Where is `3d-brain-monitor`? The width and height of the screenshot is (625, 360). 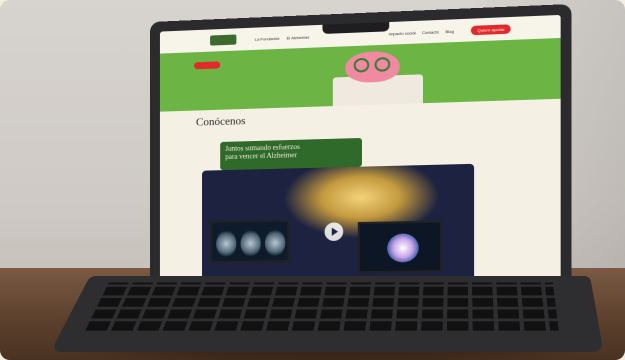
3d-brain-monitor is located at coordinates (400, 246).